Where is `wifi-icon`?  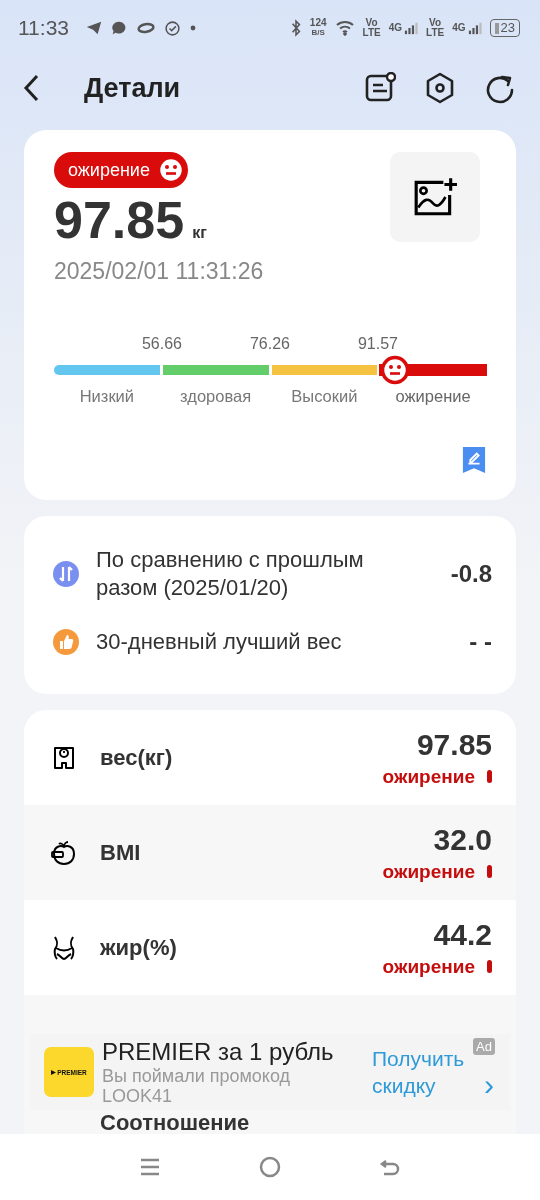
wifi-icon is located at coordinates (344, 28).